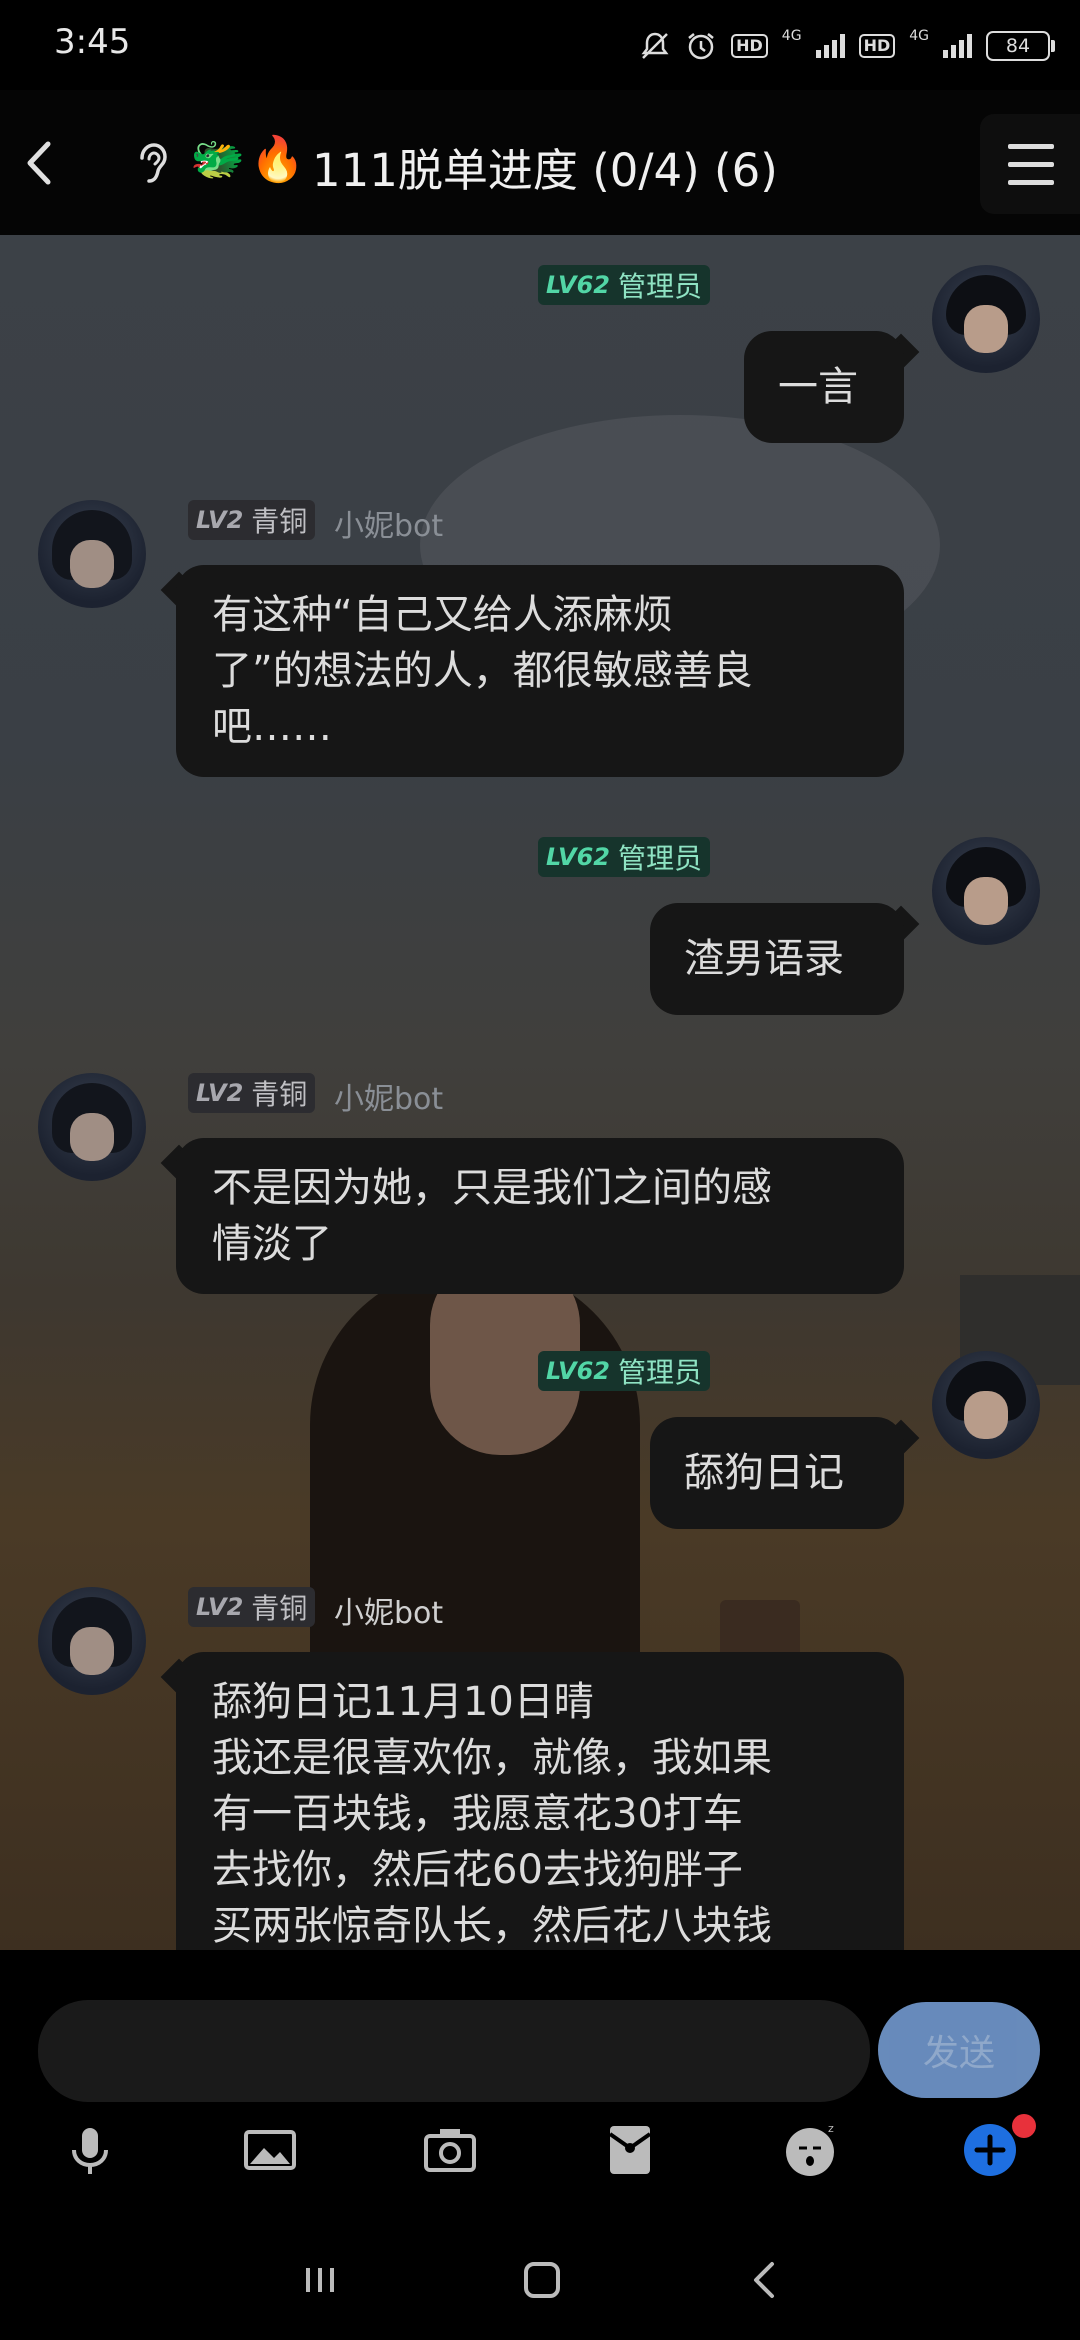  I want to click on message-text-line: 有一百块钱，我愿意花30打车, so click(477, 1814).